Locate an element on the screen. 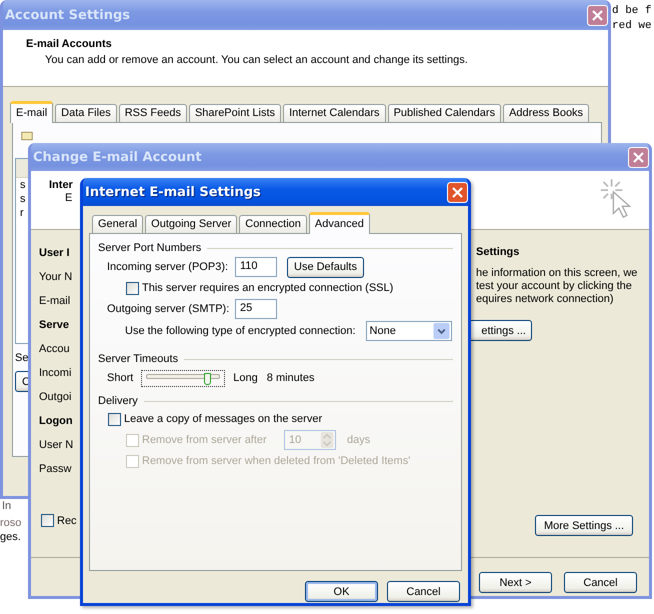 The image size is (654, 614). port-field: 25 is located at coordinates (256, 309).